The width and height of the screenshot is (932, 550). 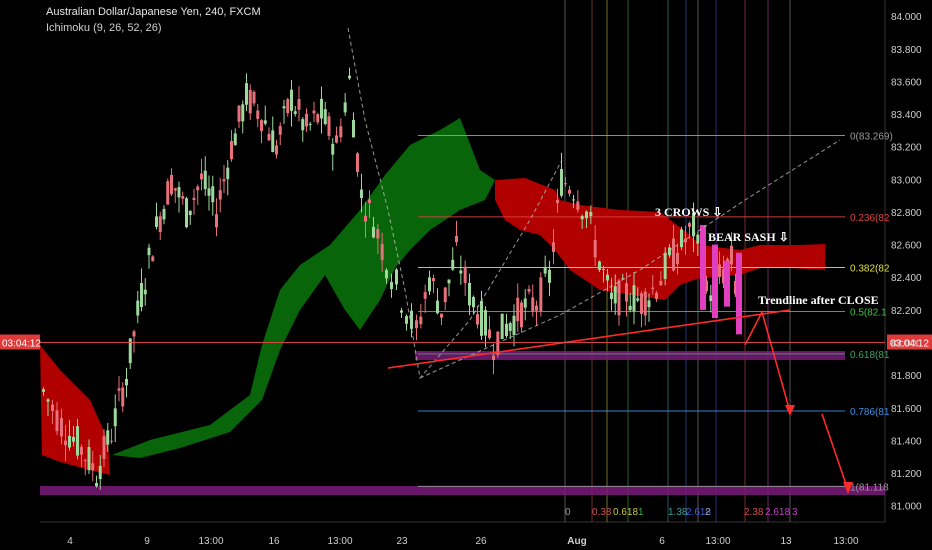 I want to click on fib-time-label: 2.618, so click(x=777, y=512).